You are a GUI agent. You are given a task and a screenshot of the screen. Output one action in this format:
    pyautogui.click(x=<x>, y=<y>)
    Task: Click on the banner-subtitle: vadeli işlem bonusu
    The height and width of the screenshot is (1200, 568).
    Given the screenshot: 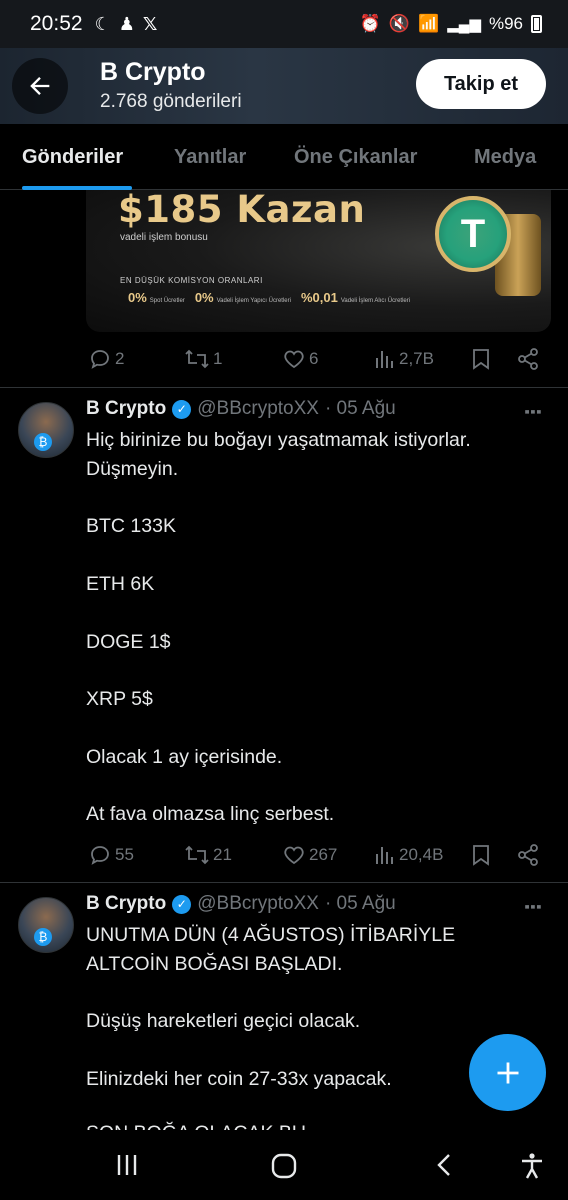 What is the action you would take?
    pyautogui.click(x=164, y=237)
    